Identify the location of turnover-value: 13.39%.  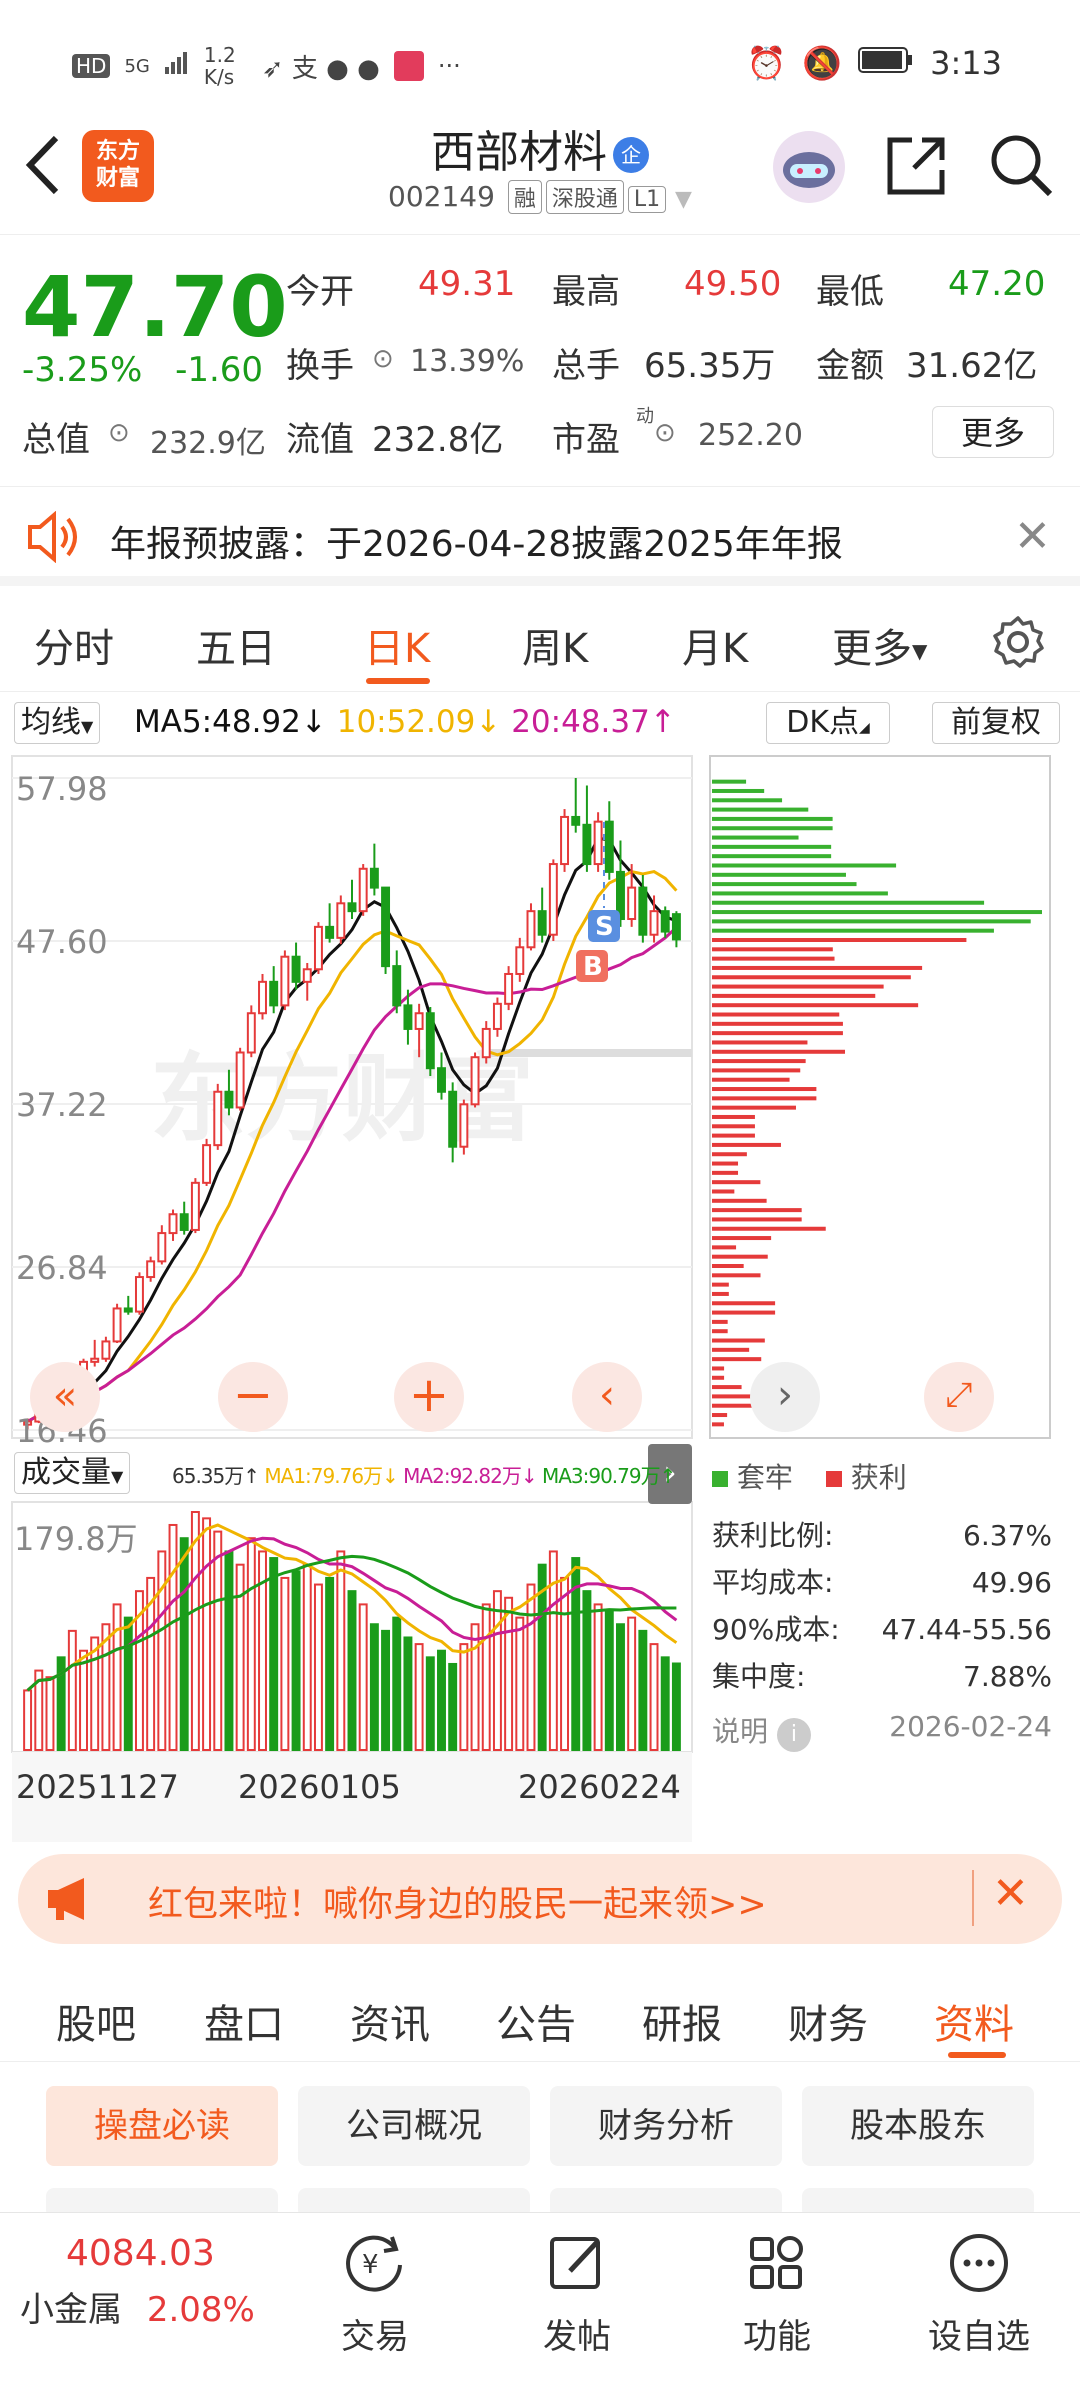
(467, 361).